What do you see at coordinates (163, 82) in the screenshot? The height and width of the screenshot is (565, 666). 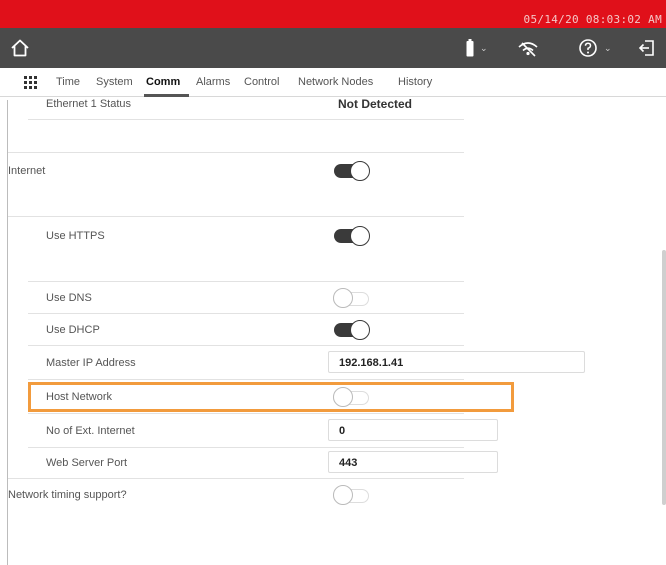 I see `tab-comm: Comm` at bounding box center [163, 82].